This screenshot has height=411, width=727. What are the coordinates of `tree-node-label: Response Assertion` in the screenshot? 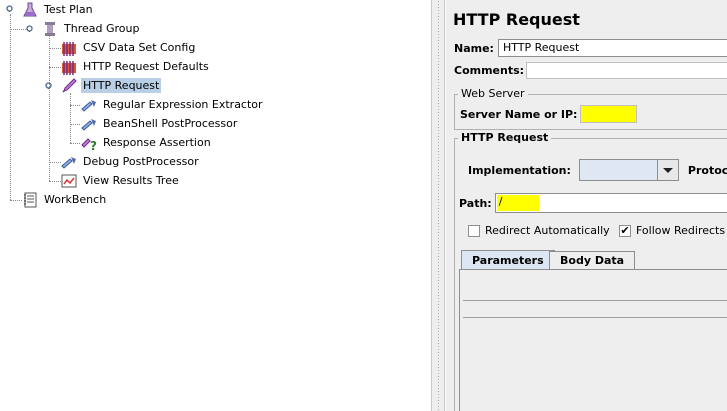 It's located at (157, 142).